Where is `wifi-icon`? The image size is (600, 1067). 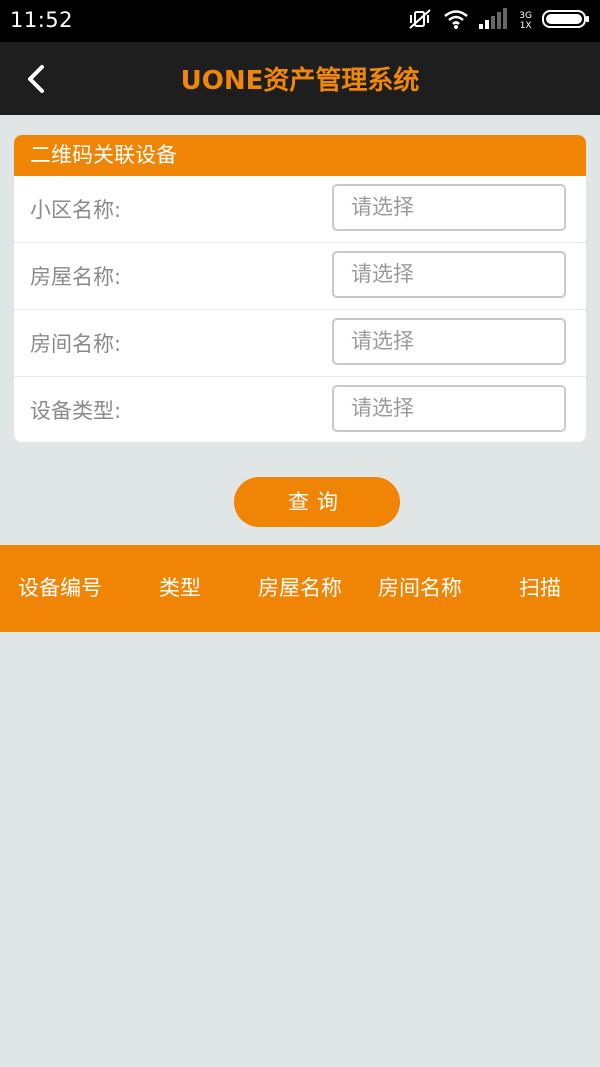 wifi-icon is located at coordinates (456, 21).